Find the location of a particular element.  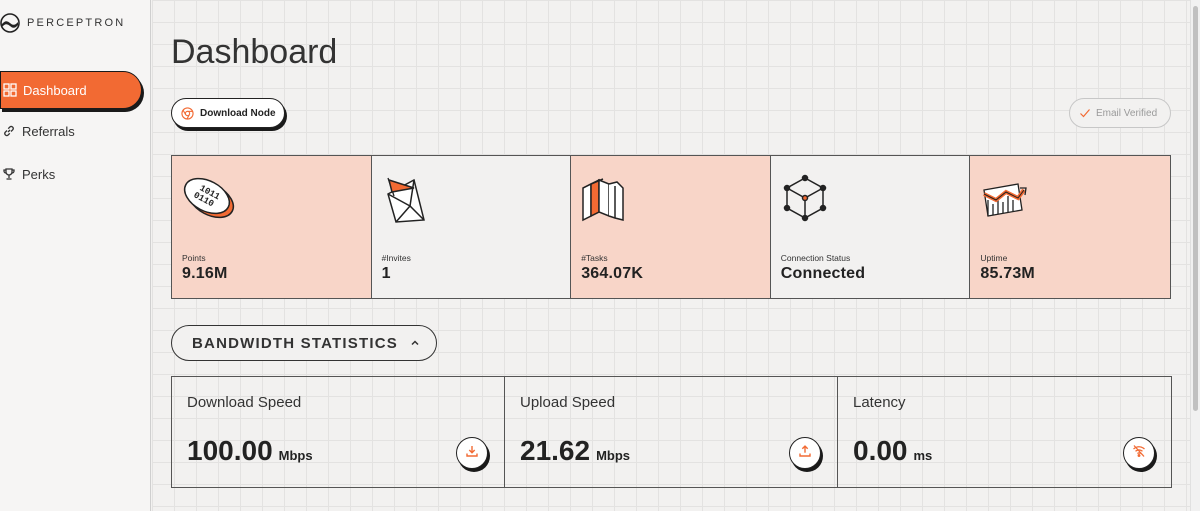

email-verified-label: Email Verified is located at coordinates (1127, 113).